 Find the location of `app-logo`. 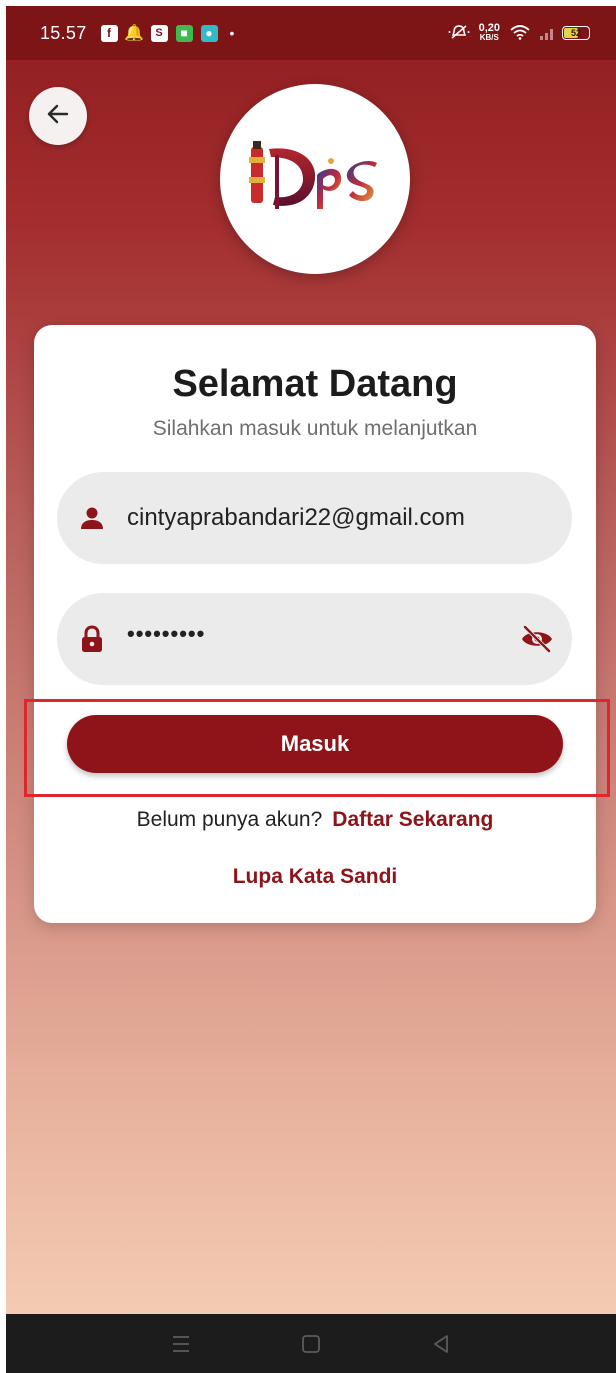

app-logo is located at coordinates (315, 179).